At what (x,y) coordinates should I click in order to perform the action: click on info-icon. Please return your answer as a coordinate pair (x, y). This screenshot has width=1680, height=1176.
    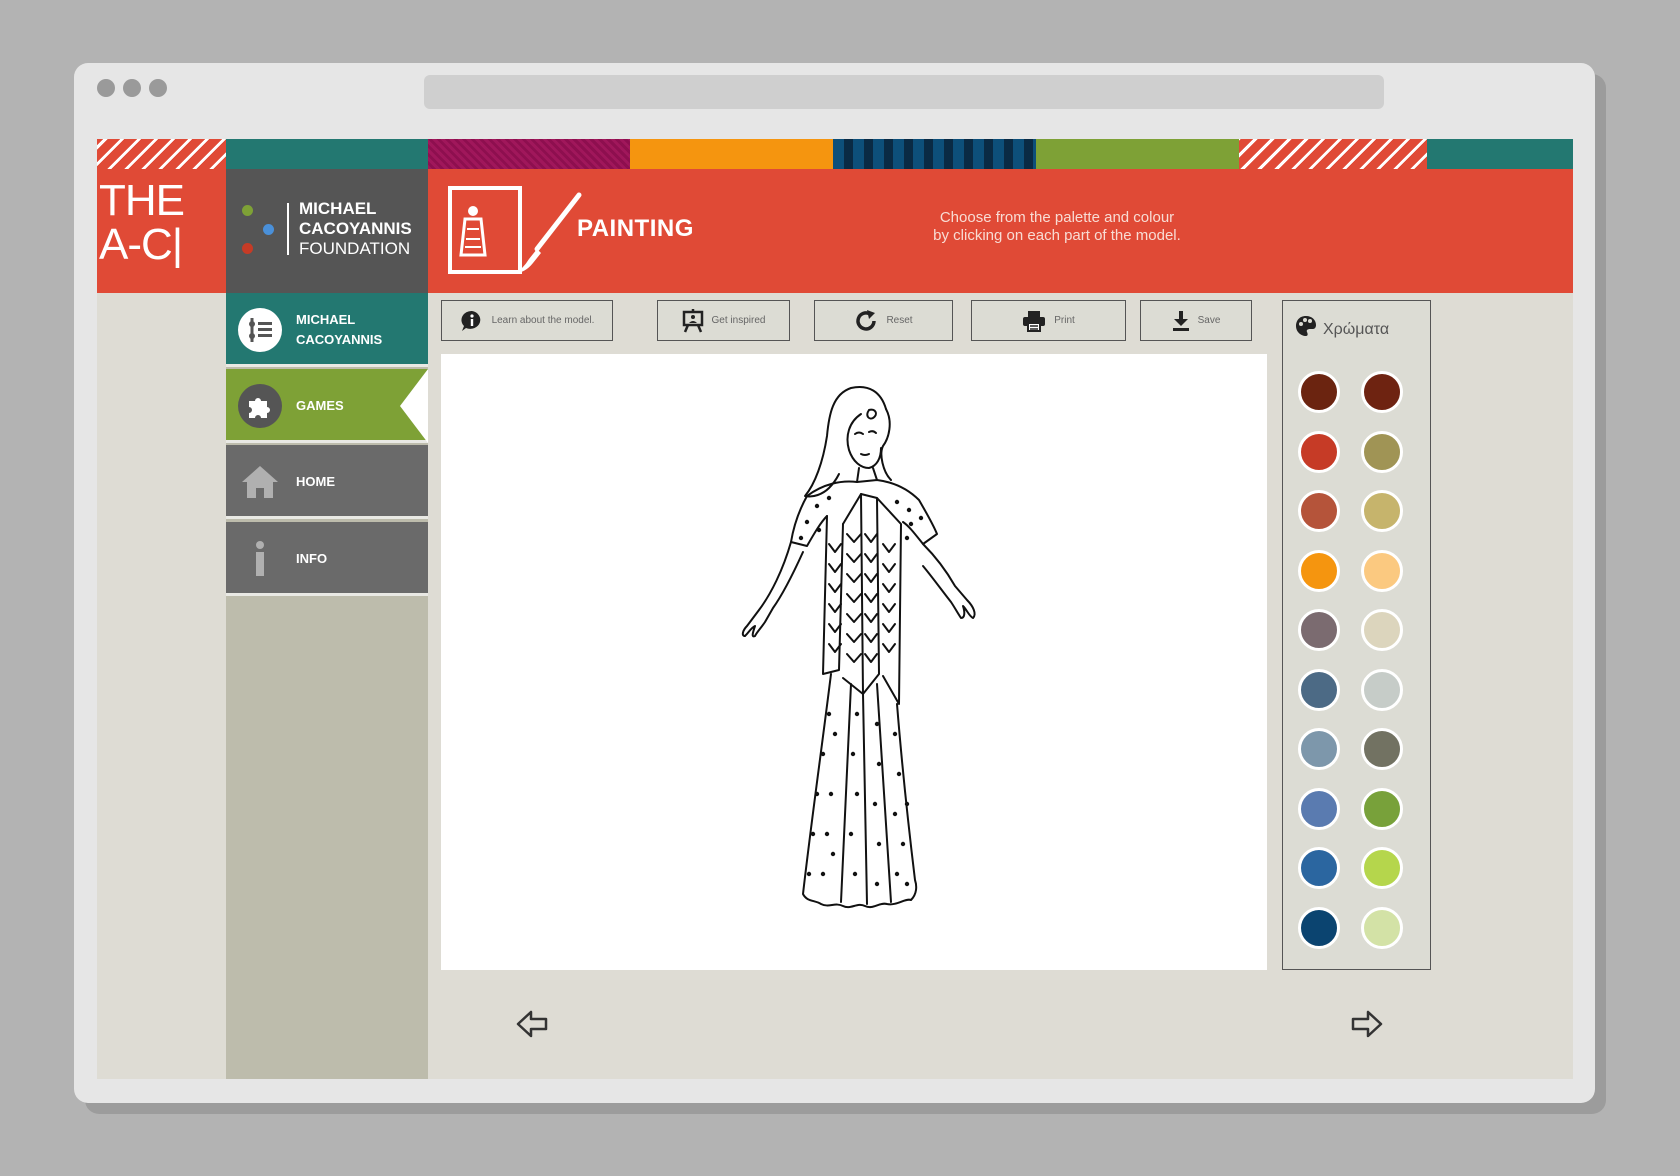
    Looking at the image, I should click on (260, 558).